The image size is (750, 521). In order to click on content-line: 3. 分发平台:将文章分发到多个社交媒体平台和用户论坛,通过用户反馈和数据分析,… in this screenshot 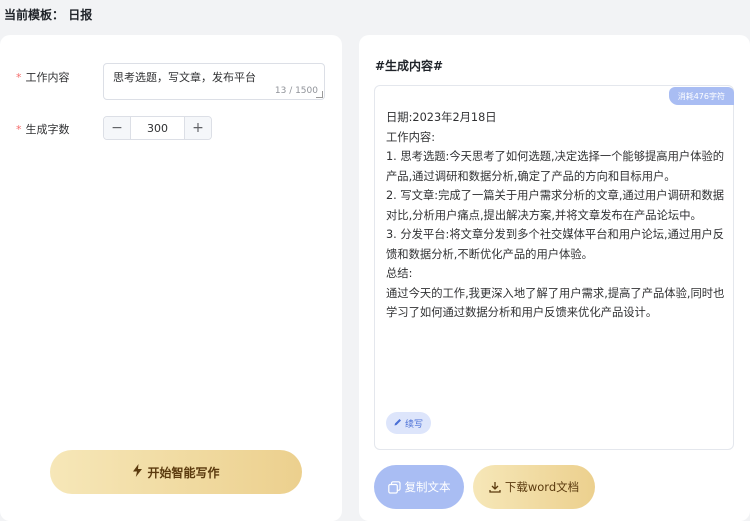, I will do `click(555, 244)`.